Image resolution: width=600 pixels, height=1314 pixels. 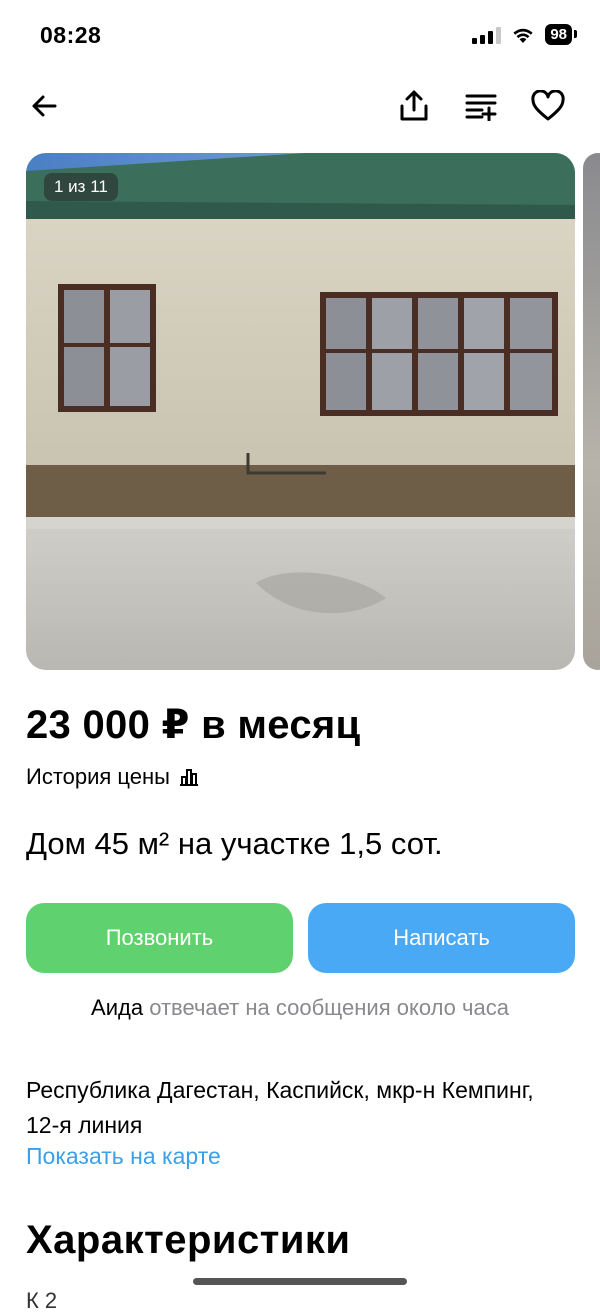 I want to click on price-history-label: История цены, so click(x=98, y=776).